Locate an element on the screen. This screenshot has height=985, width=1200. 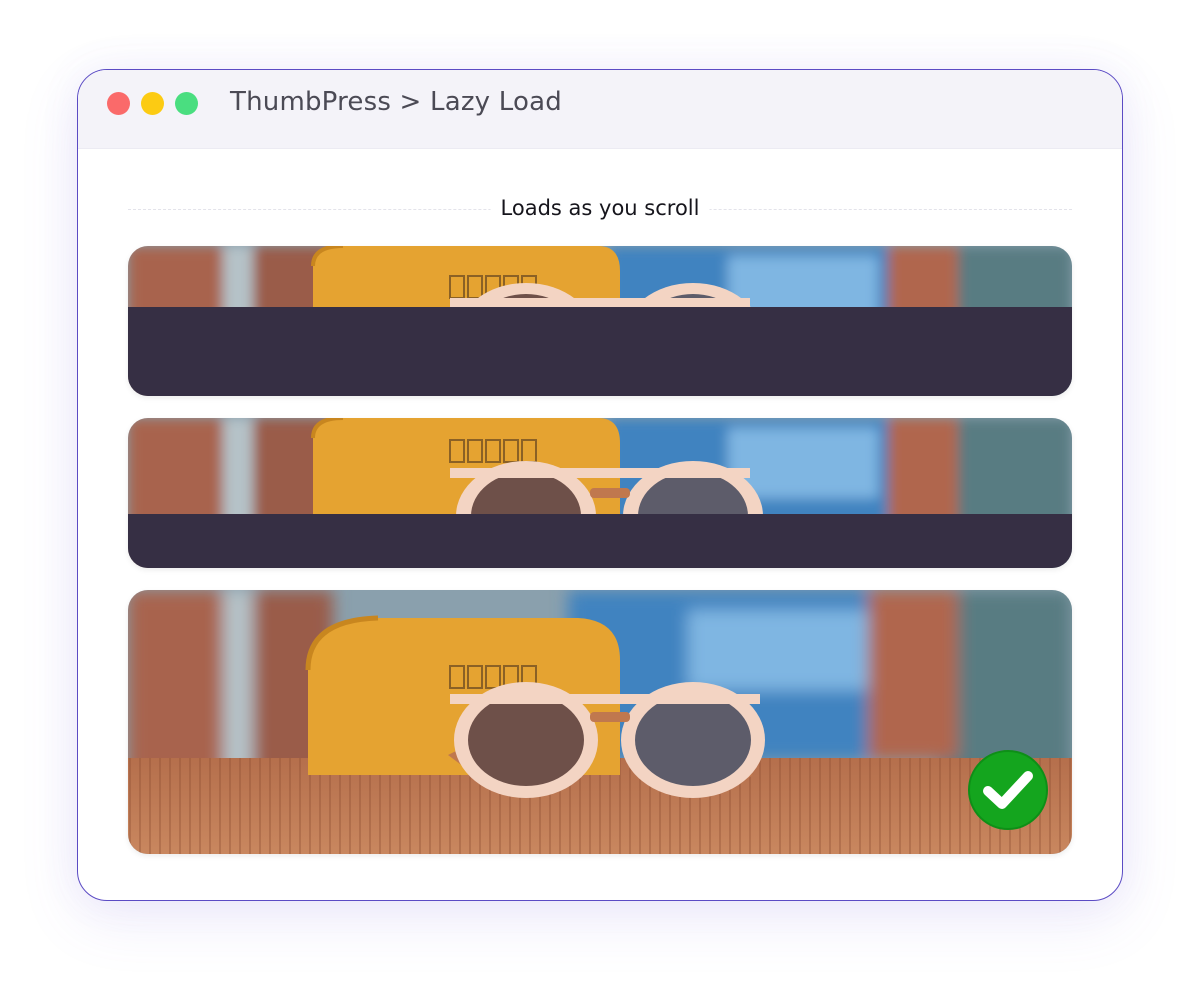
maximize-window-dot is located at coordinates (186, 103).